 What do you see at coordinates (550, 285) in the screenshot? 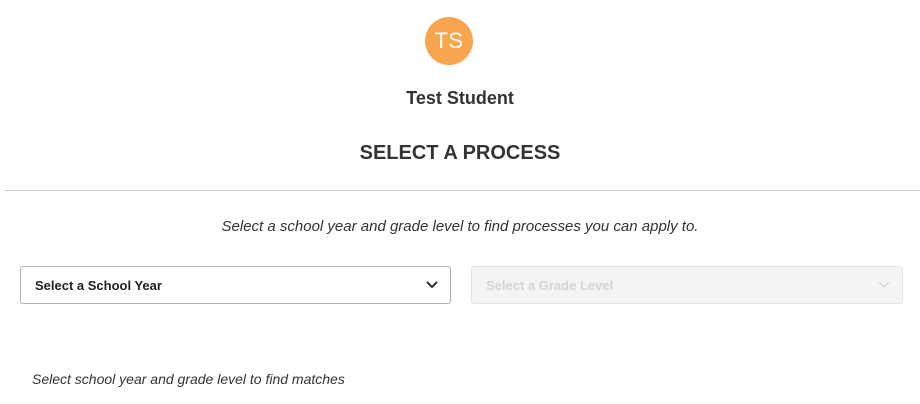
I see `grade-level-select-value: Select a Grade Level` at bounding box center [550, 285].